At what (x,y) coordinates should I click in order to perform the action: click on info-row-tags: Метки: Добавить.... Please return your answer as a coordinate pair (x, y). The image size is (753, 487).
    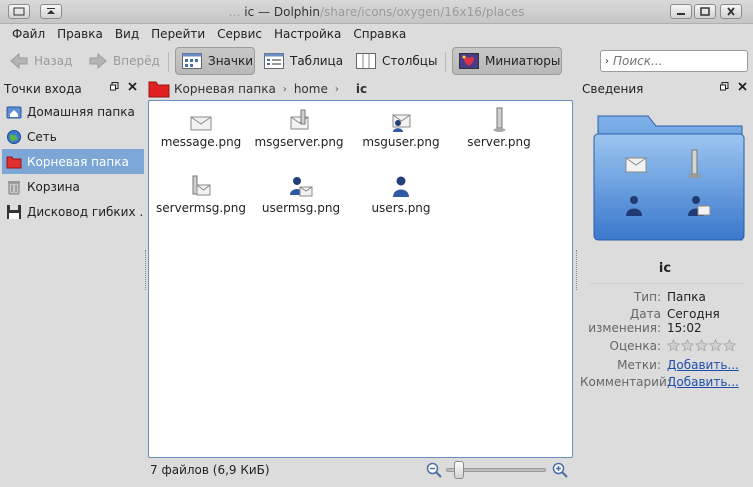
    Looking at the image, I should click on (665, 365).